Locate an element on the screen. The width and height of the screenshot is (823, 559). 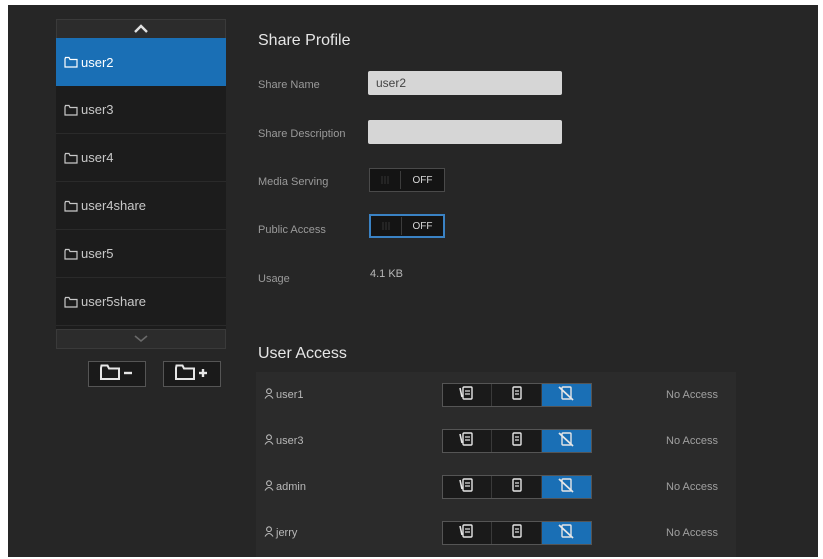
remove-share-button is located at coordinates (117, 374).